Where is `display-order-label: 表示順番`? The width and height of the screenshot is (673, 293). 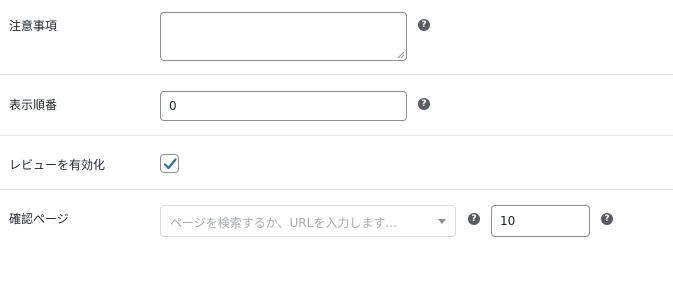
display-order-label: 表示順番 is located at coordinates (33, 105).